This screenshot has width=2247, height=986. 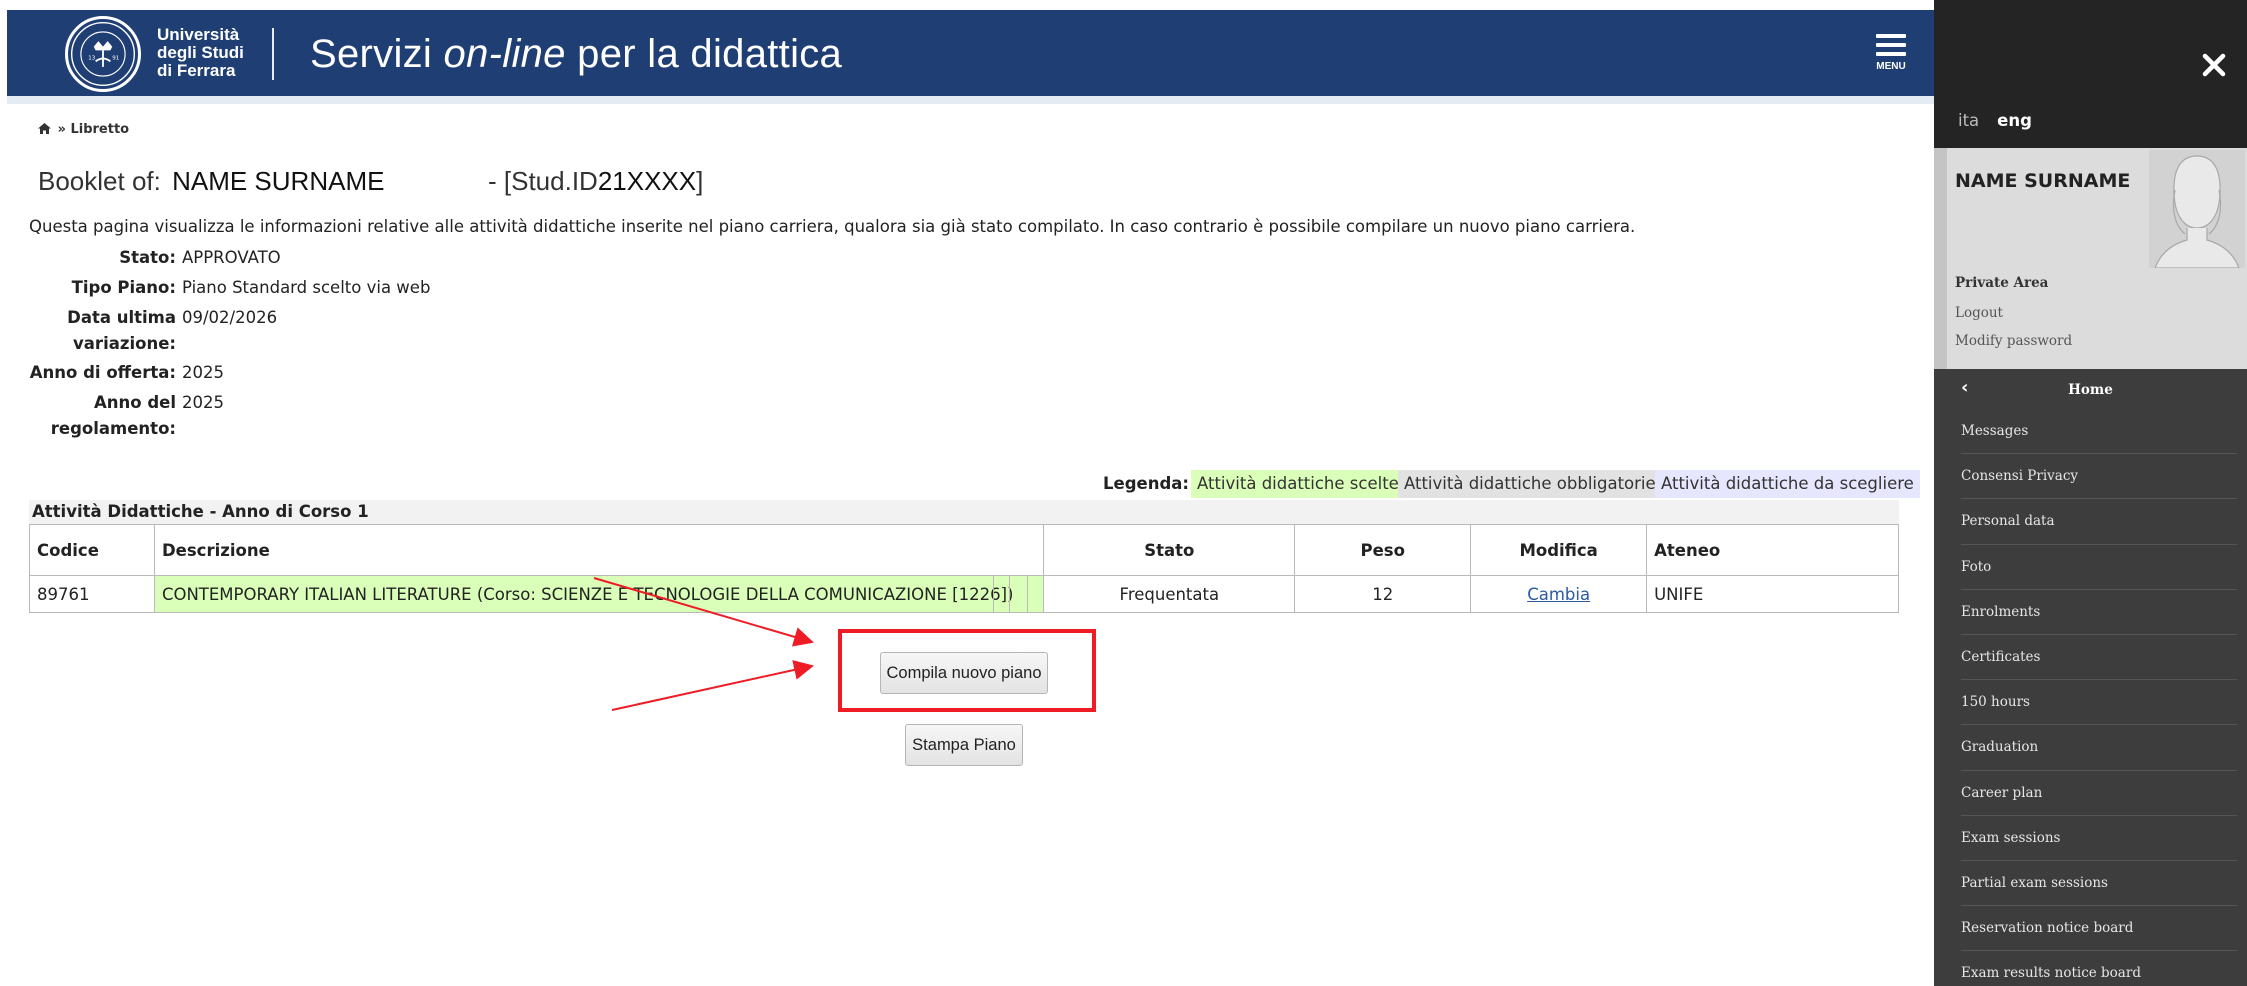 I want to click on sidebar-item-exam-results-notice-board: Exam results notice board, so click(x=2090, y=968).